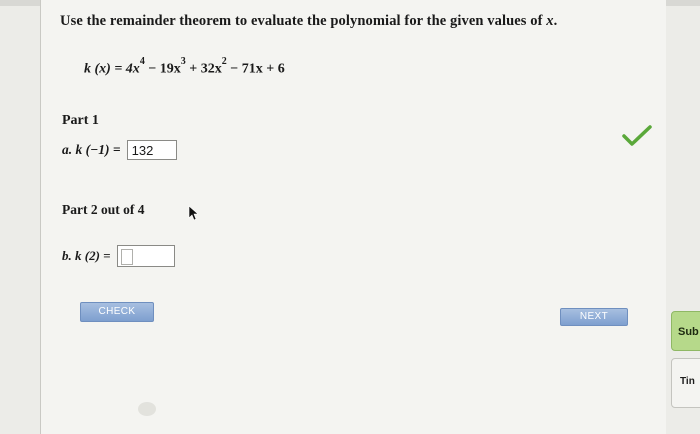  I want to click on instruction-variable: x, so click(550, 21).